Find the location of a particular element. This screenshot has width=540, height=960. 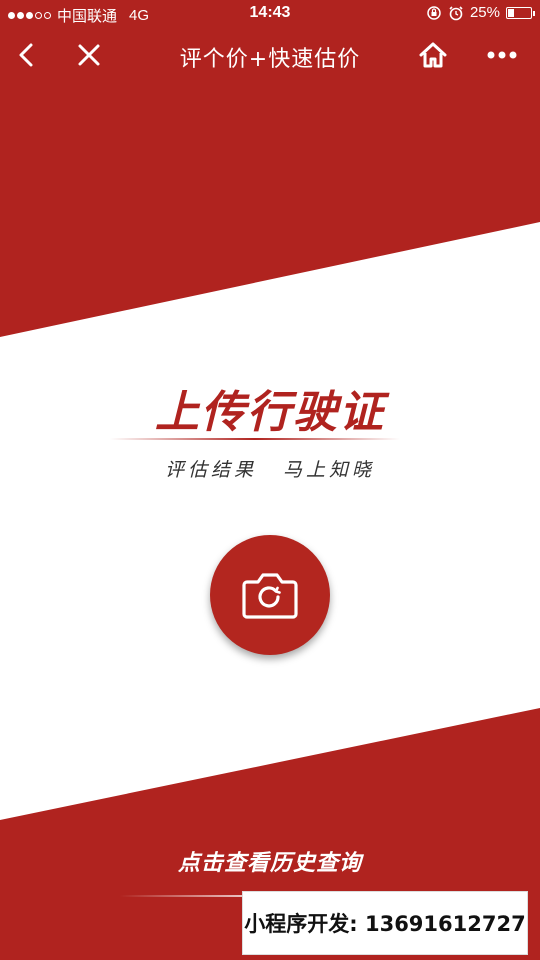

home-button is located at coordinates (433, 55).